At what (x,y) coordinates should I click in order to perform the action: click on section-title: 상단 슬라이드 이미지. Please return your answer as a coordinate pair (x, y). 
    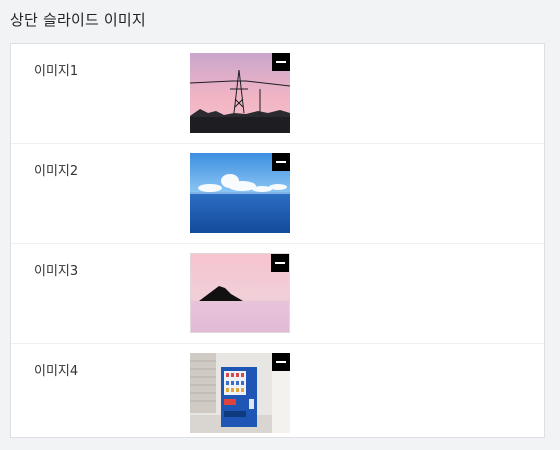
    Looking at the image, I should click on (78, 20).